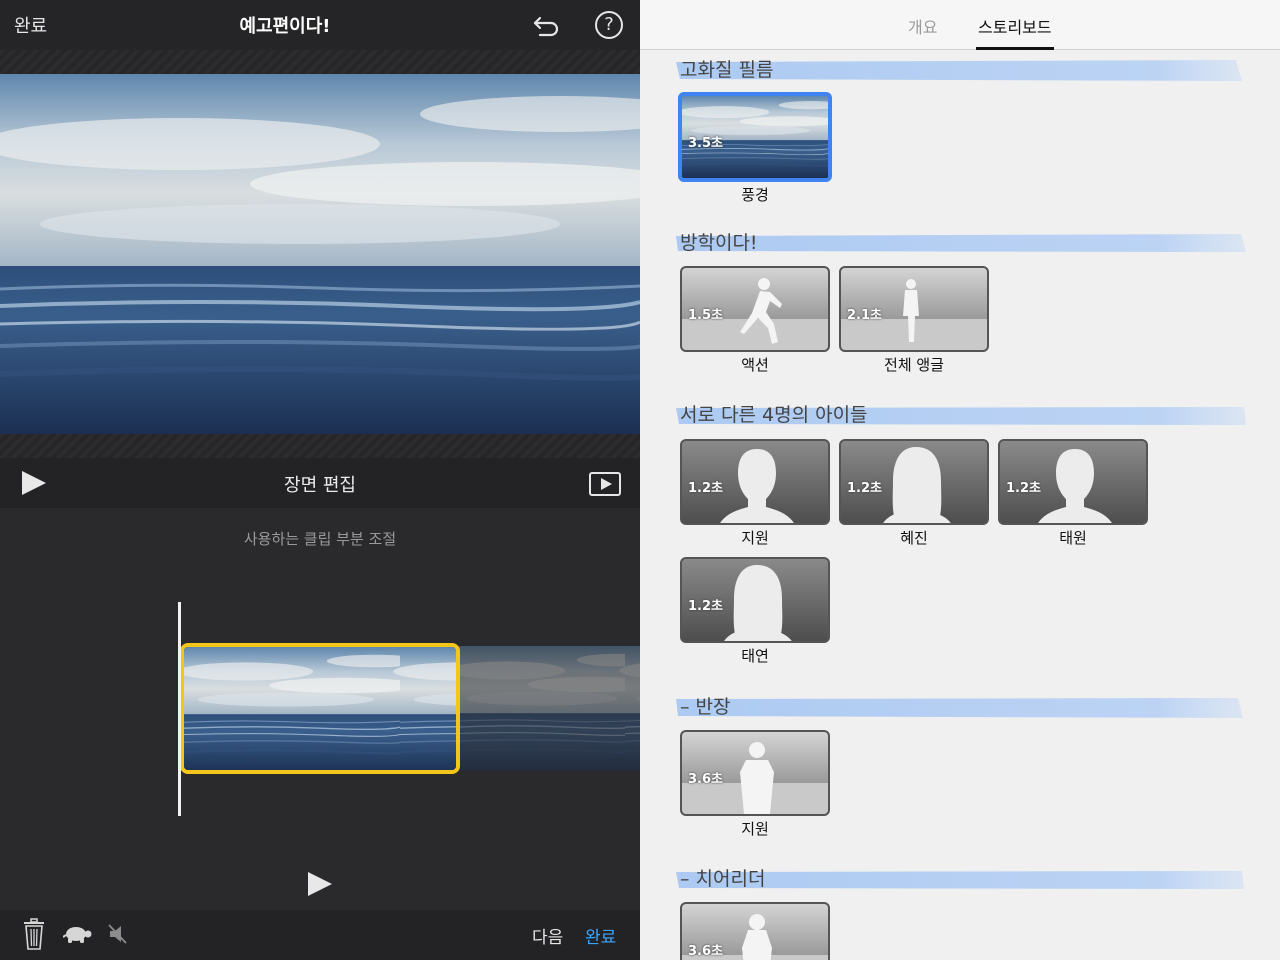 The image size is (1280, 960). I want to click on playhead, so click(179, 709).